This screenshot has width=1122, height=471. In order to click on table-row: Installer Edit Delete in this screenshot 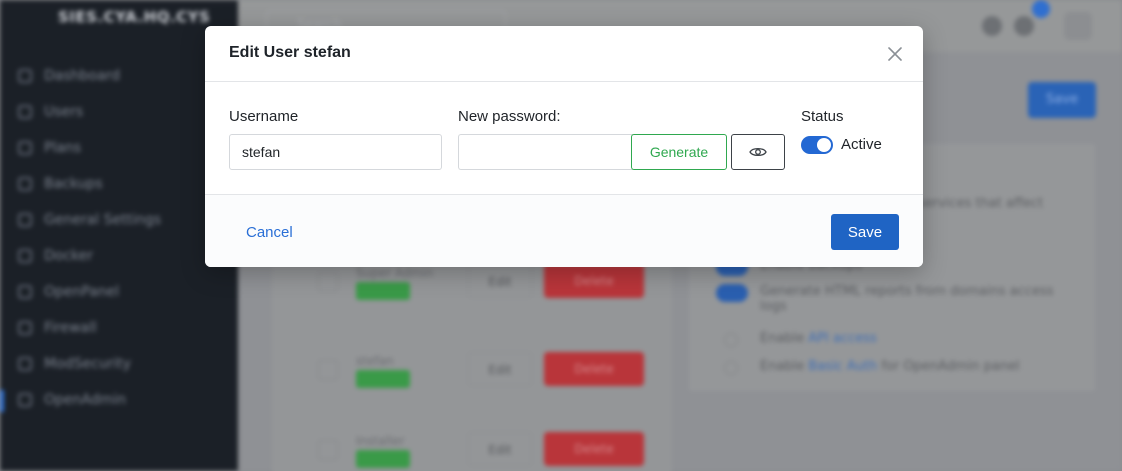, I will do `click(478, 450)`.